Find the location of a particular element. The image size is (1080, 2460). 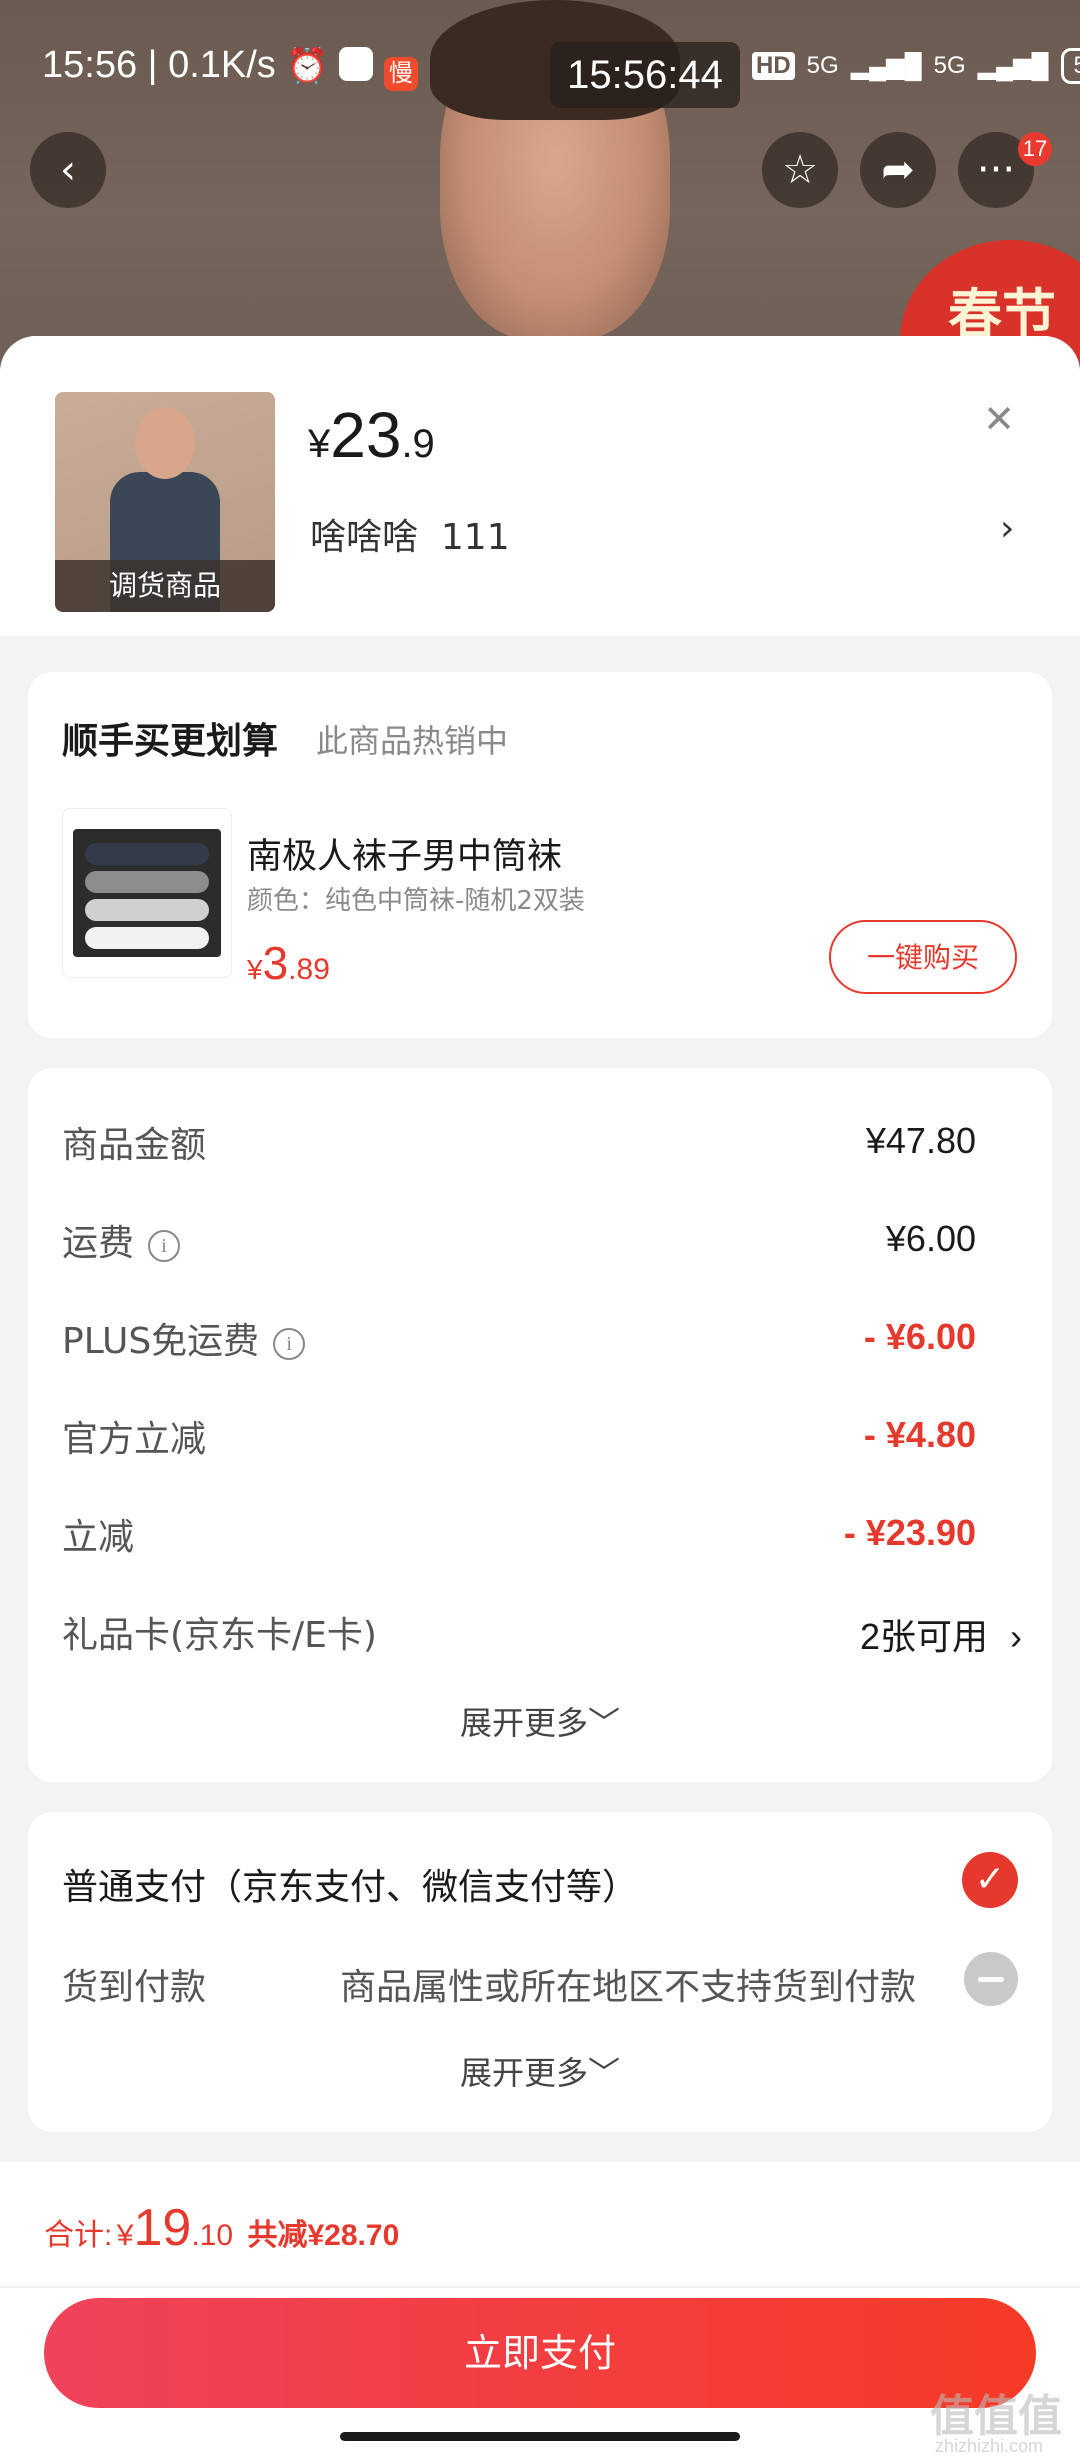

share-button: ➦ is located at coordinates (898, 170).